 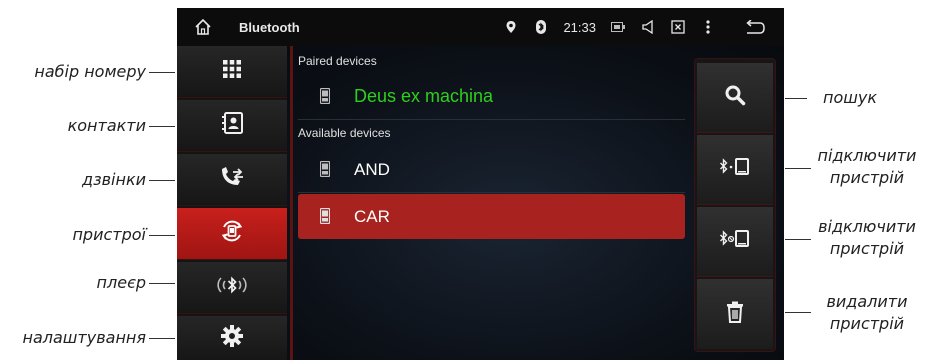 What do you see at coordinates (121, 282) in the screenshot?
I see `callout-player: плеєр` at bounding box center [121, 282].